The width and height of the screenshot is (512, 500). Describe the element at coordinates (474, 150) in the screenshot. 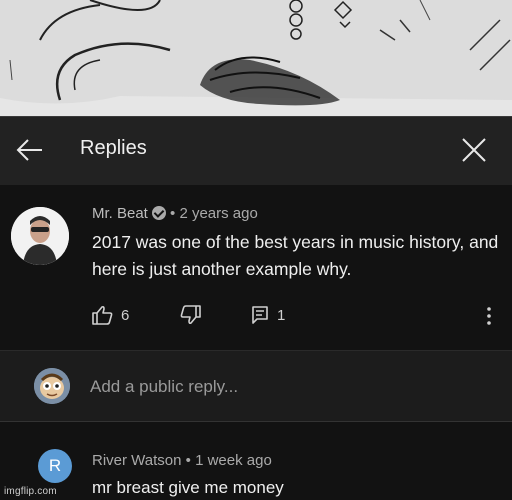

I see `close-icon` at that location.